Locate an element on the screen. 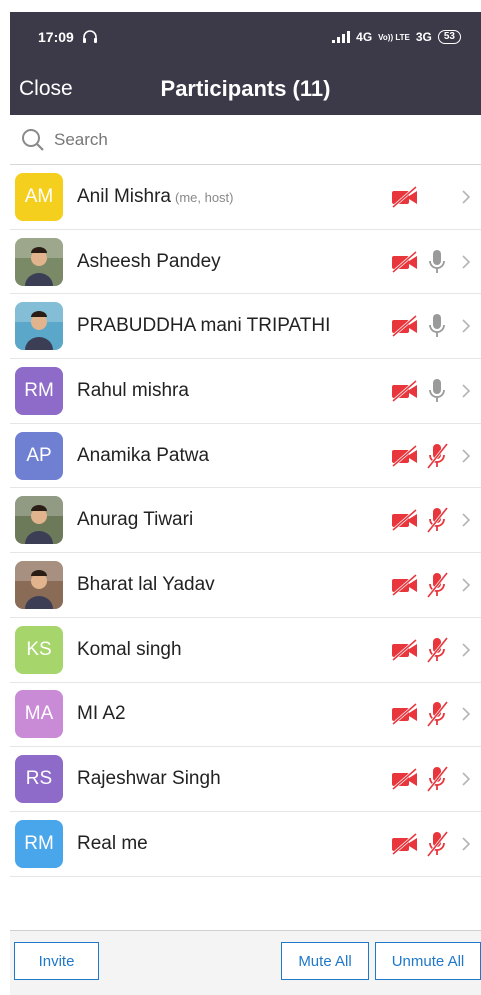 Image resolution: width=481 pixels, height=995 pixels. participant-name: Real me is located at coordinates (112, 844).